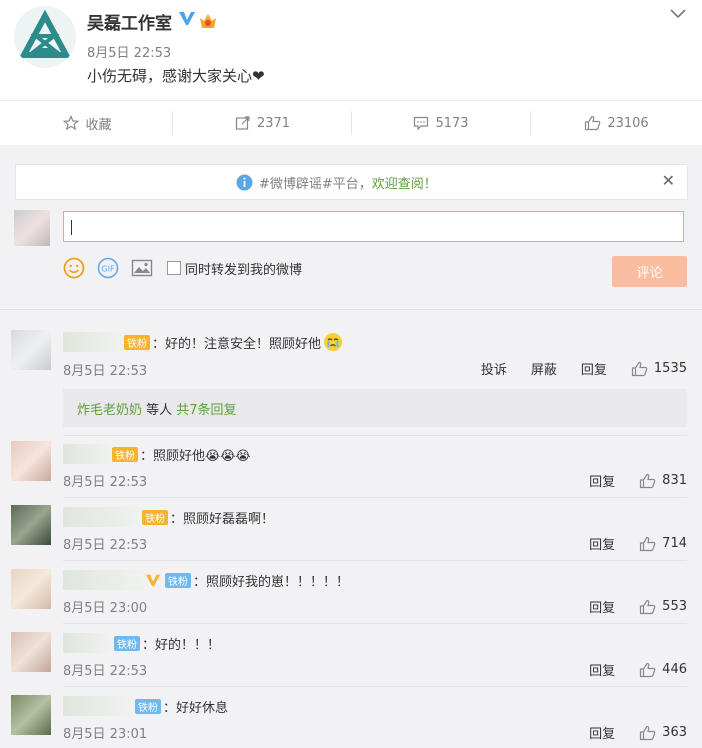  Describe the element at coordinates (674, 732) in the screenshot. I see `comment-like-count: 363` at that location.